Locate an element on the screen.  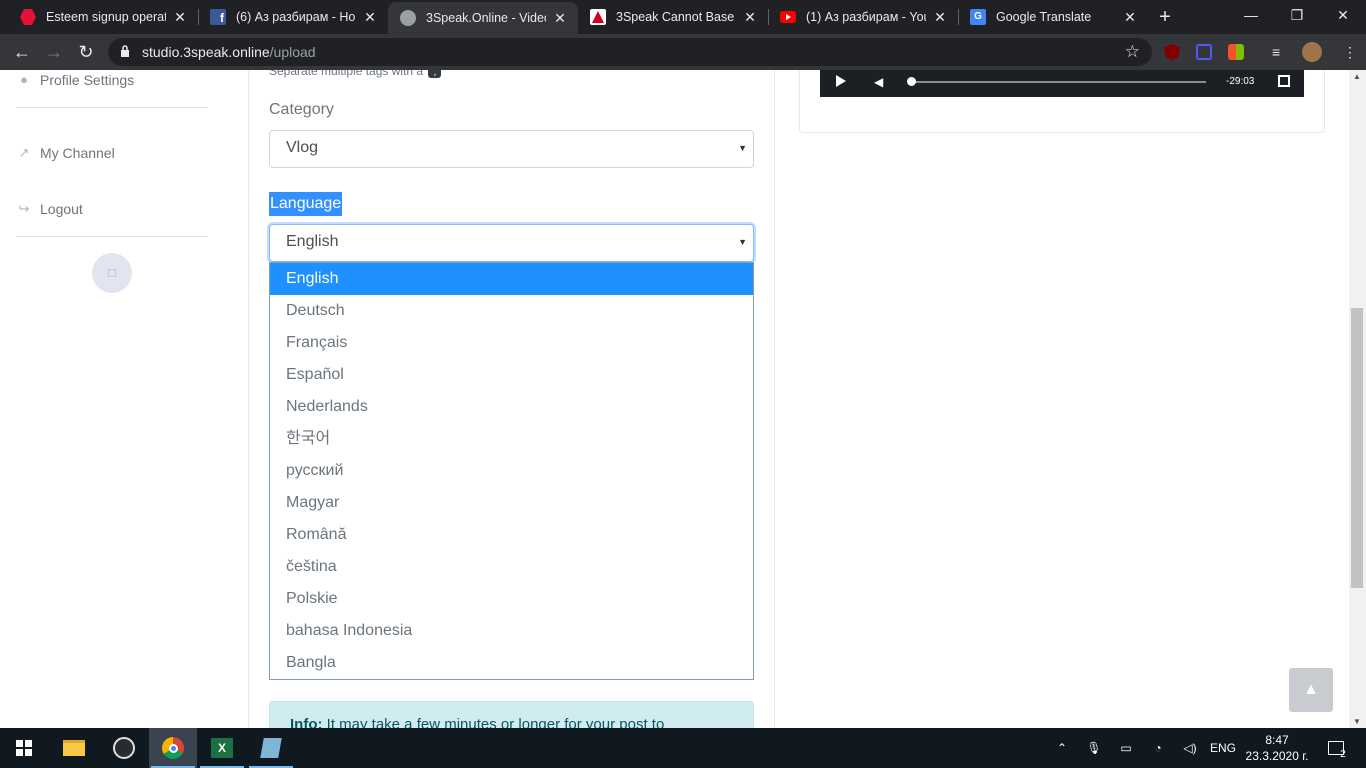
language-option: Español is located at coordinates (511, 375).